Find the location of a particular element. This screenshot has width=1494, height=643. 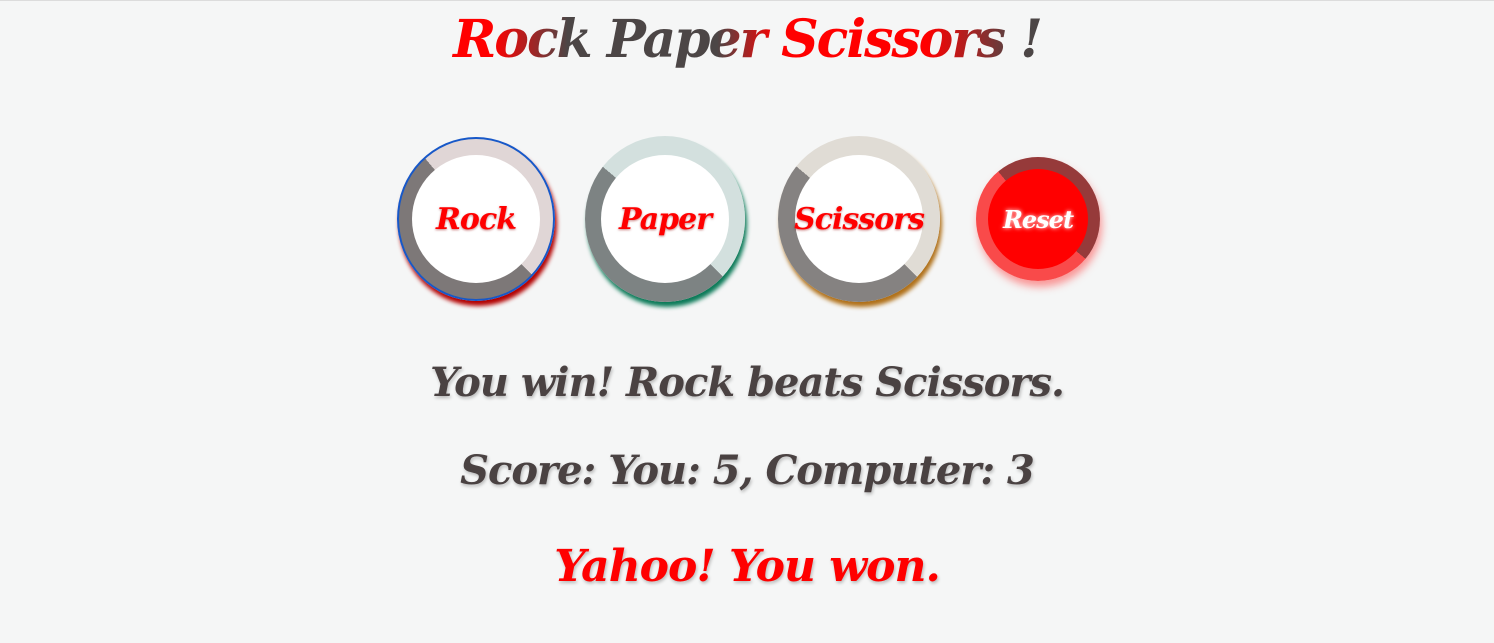

round-result: You win! Rock beats Scissors. is located at coordinates (747, 382).